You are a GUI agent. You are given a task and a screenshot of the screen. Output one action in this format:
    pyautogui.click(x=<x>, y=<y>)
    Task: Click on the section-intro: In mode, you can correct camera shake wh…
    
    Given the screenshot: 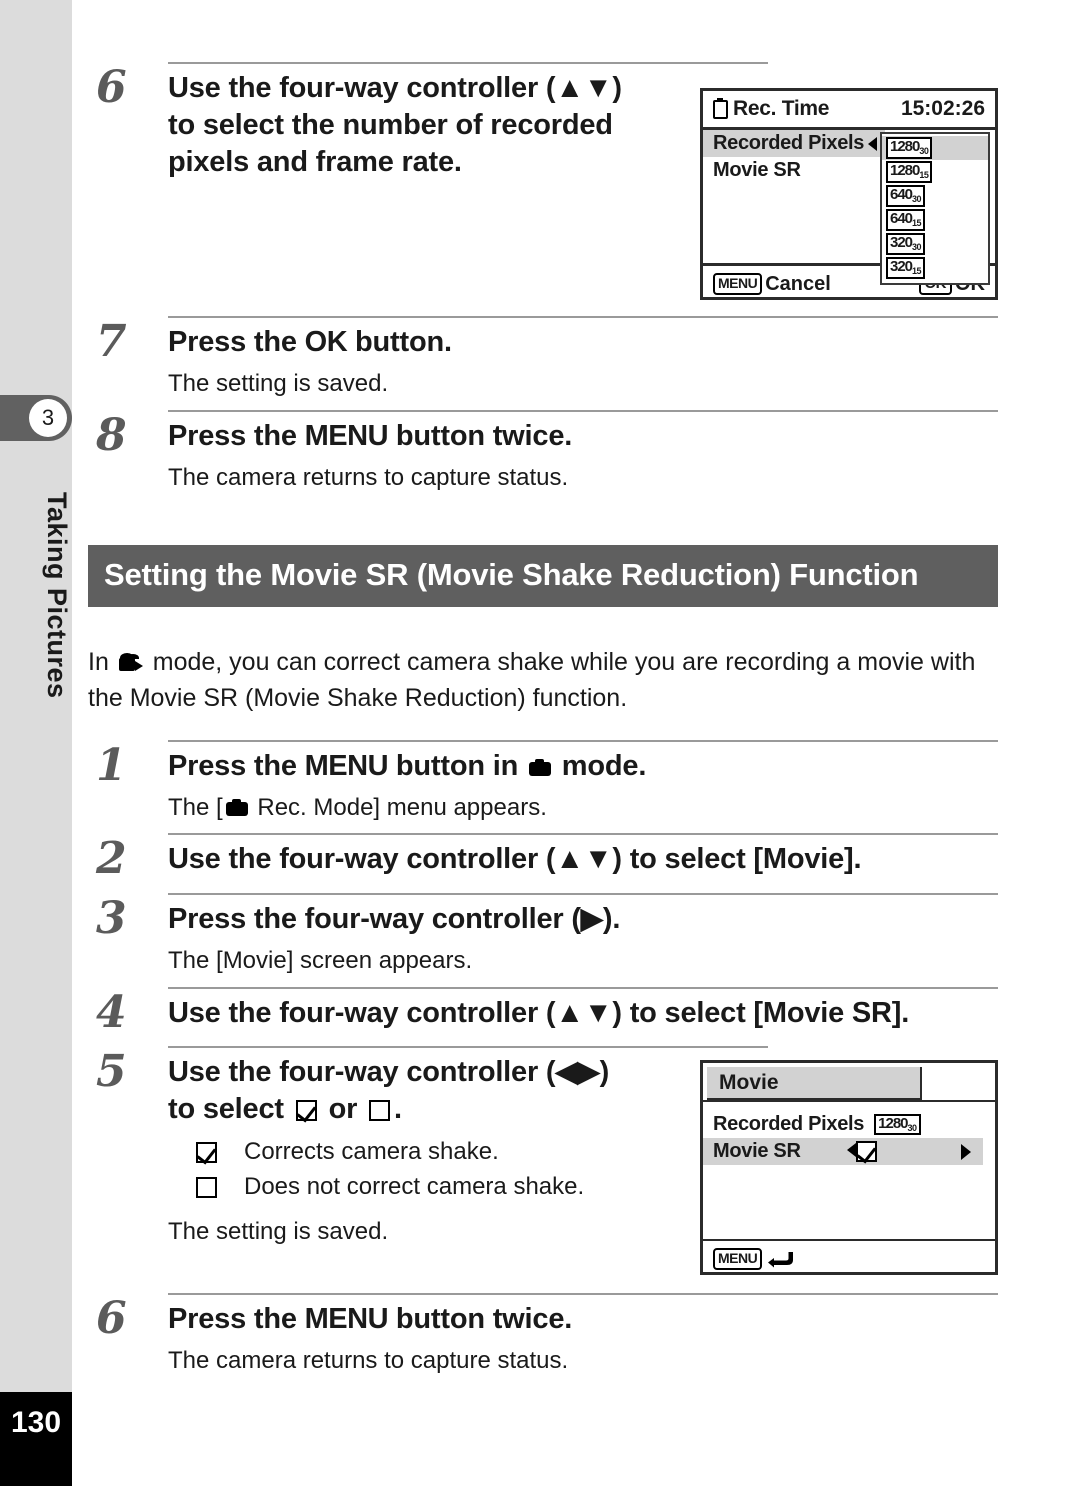 What is the action you would take?
    pyautogui.click(x=538, y=680)
    